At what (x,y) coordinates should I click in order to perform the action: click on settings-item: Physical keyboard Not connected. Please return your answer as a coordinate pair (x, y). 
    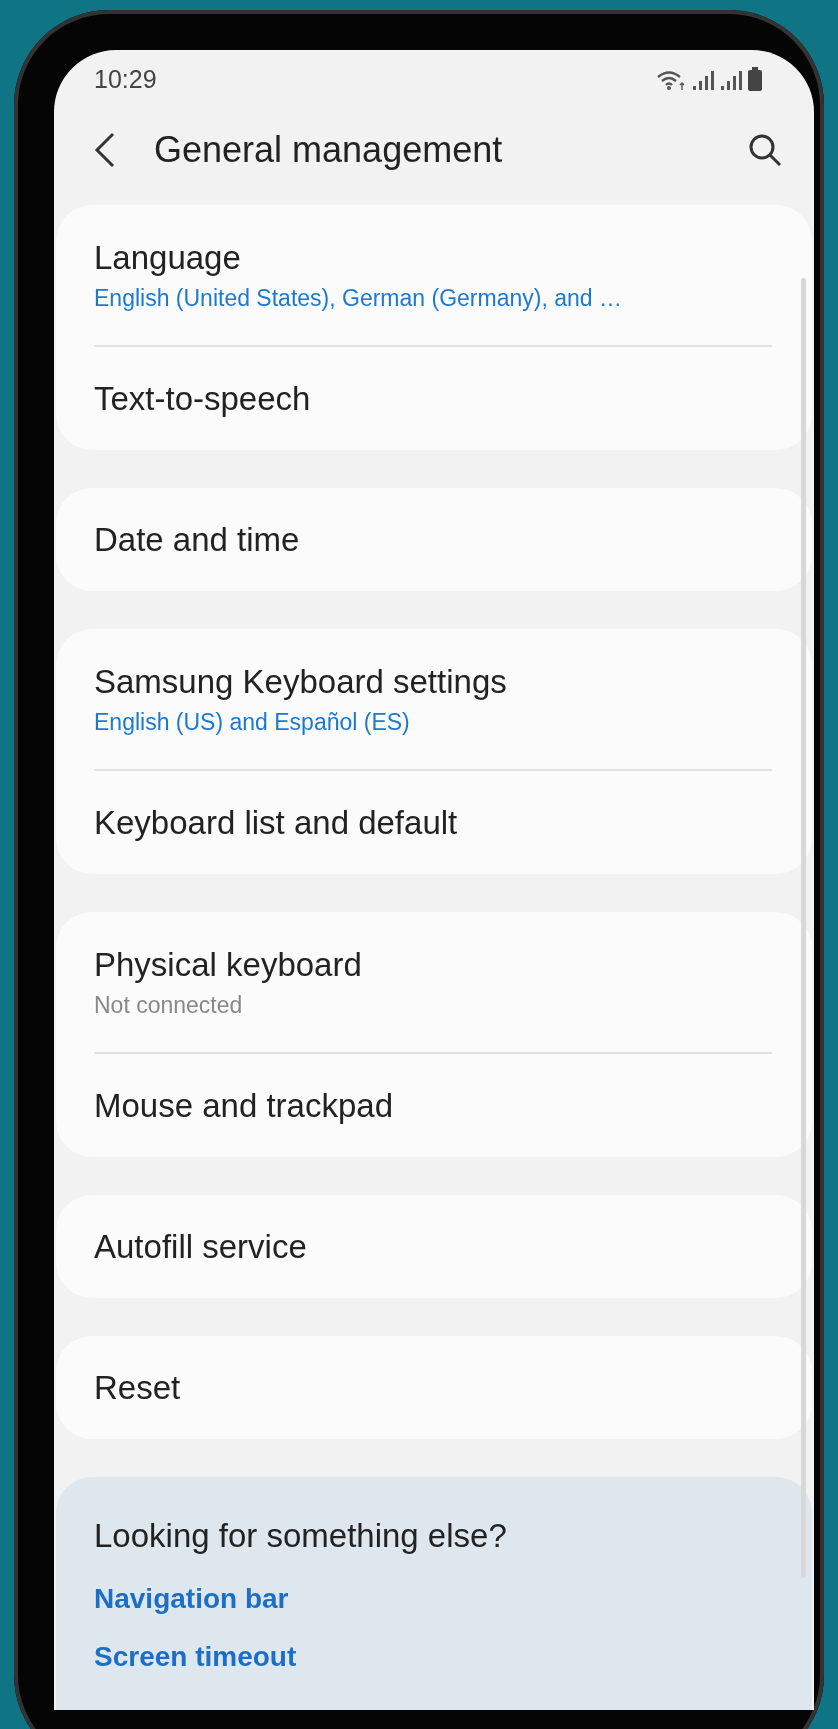
    Looking at the image, I should click on (433, 982).